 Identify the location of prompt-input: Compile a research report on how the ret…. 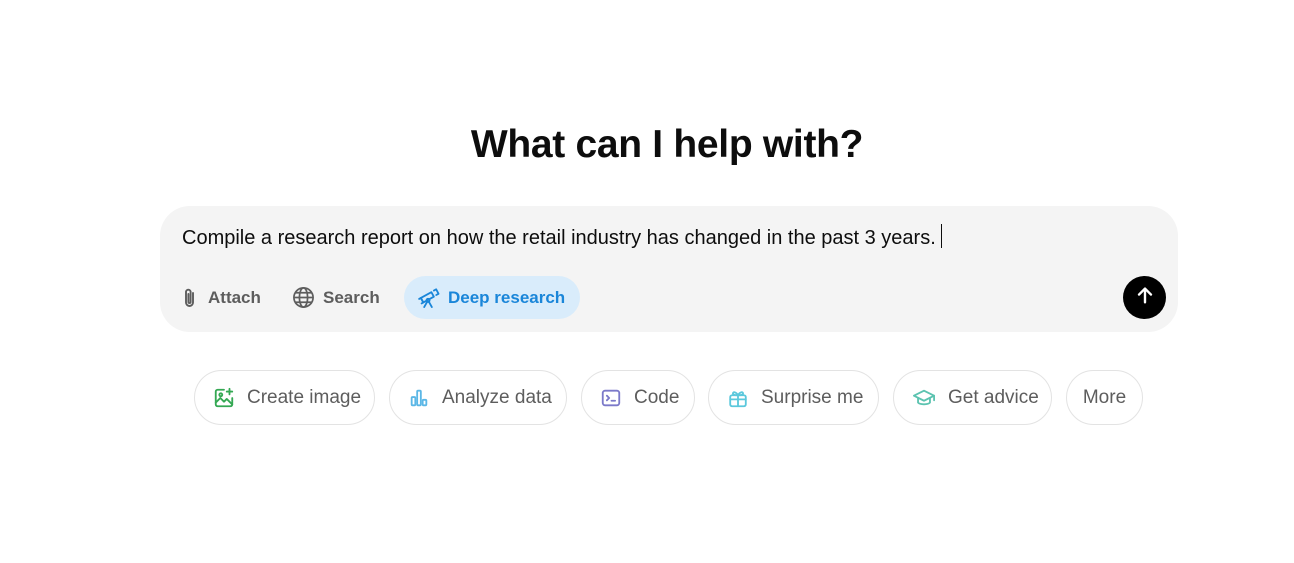
(562, 238).